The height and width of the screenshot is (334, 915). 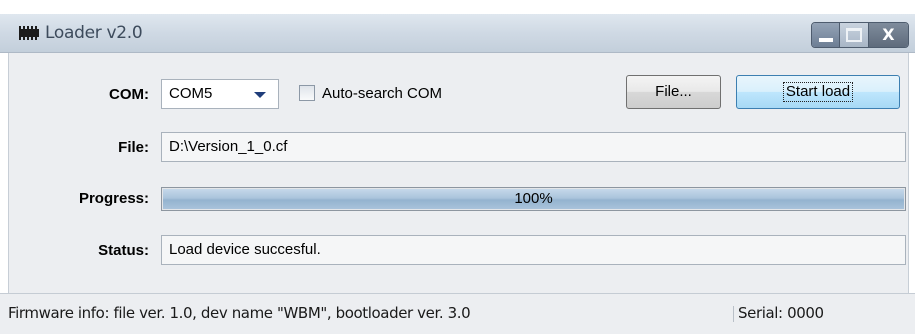 What do you see at coordinates (260, 95) in the screenshot?
I see `chevron-down-icon` at bounding box center [260, 95].